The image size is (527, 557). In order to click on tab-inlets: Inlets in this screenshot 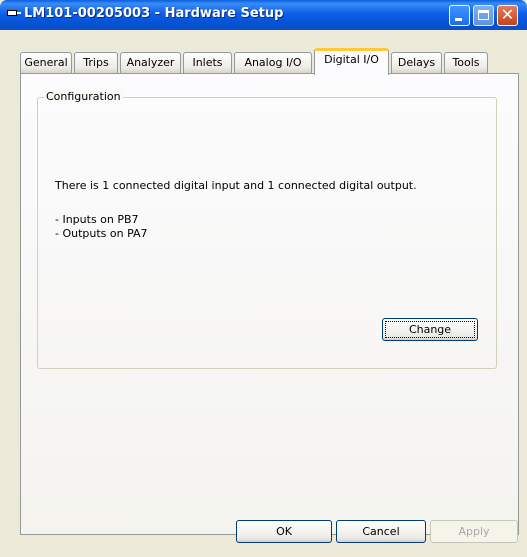, I will do `click(207, 63)`.